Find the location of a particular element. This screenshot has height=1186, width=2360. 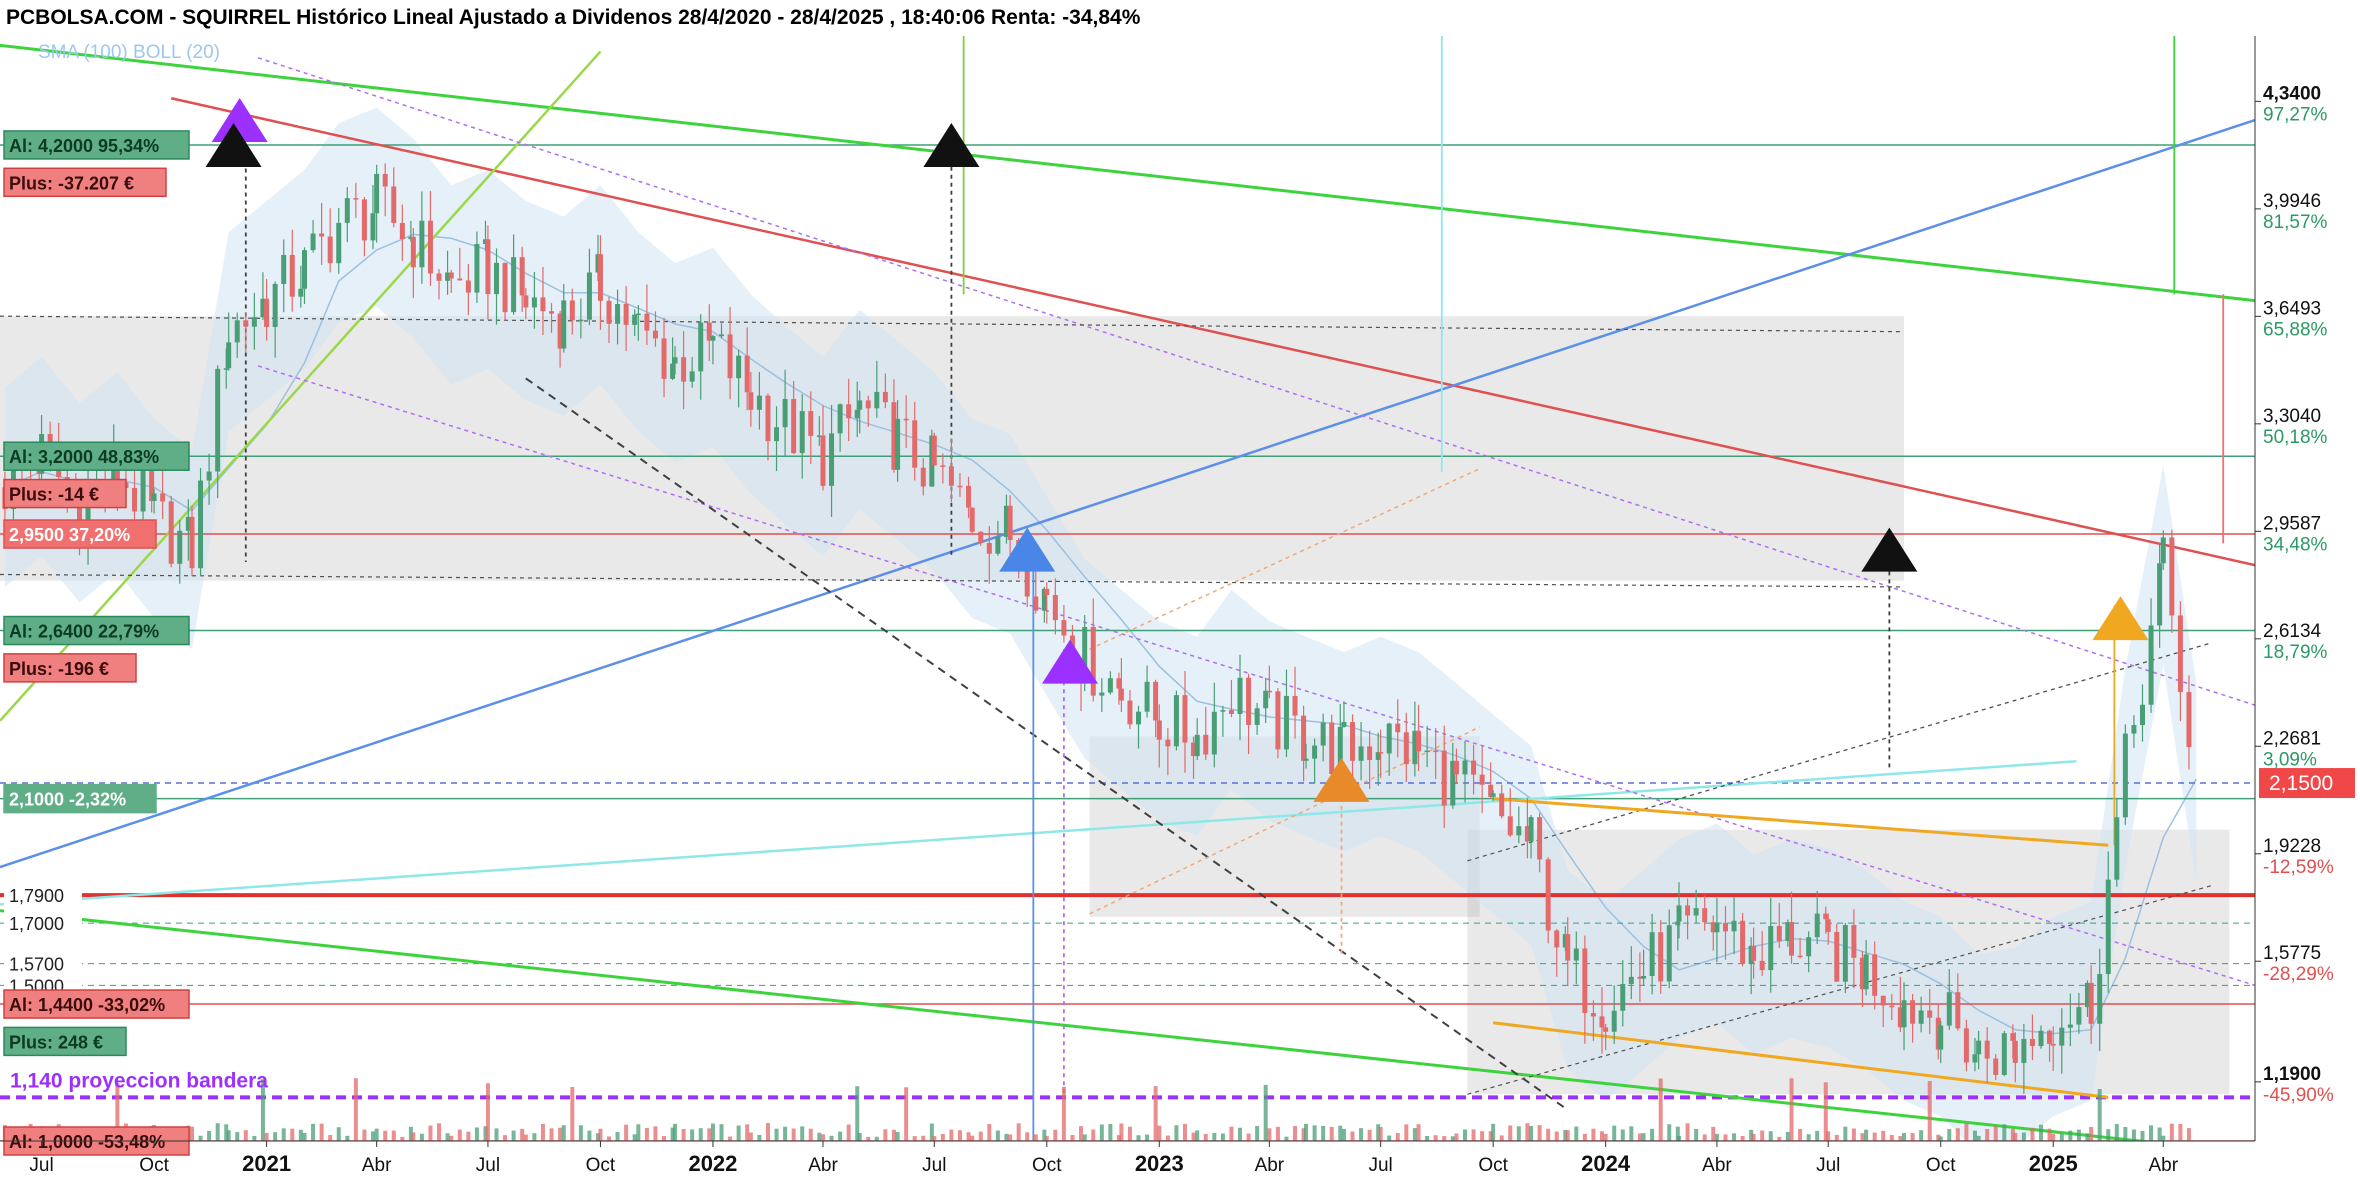

level-label: Plus: 248 € is located at coordinates (65, 1041).